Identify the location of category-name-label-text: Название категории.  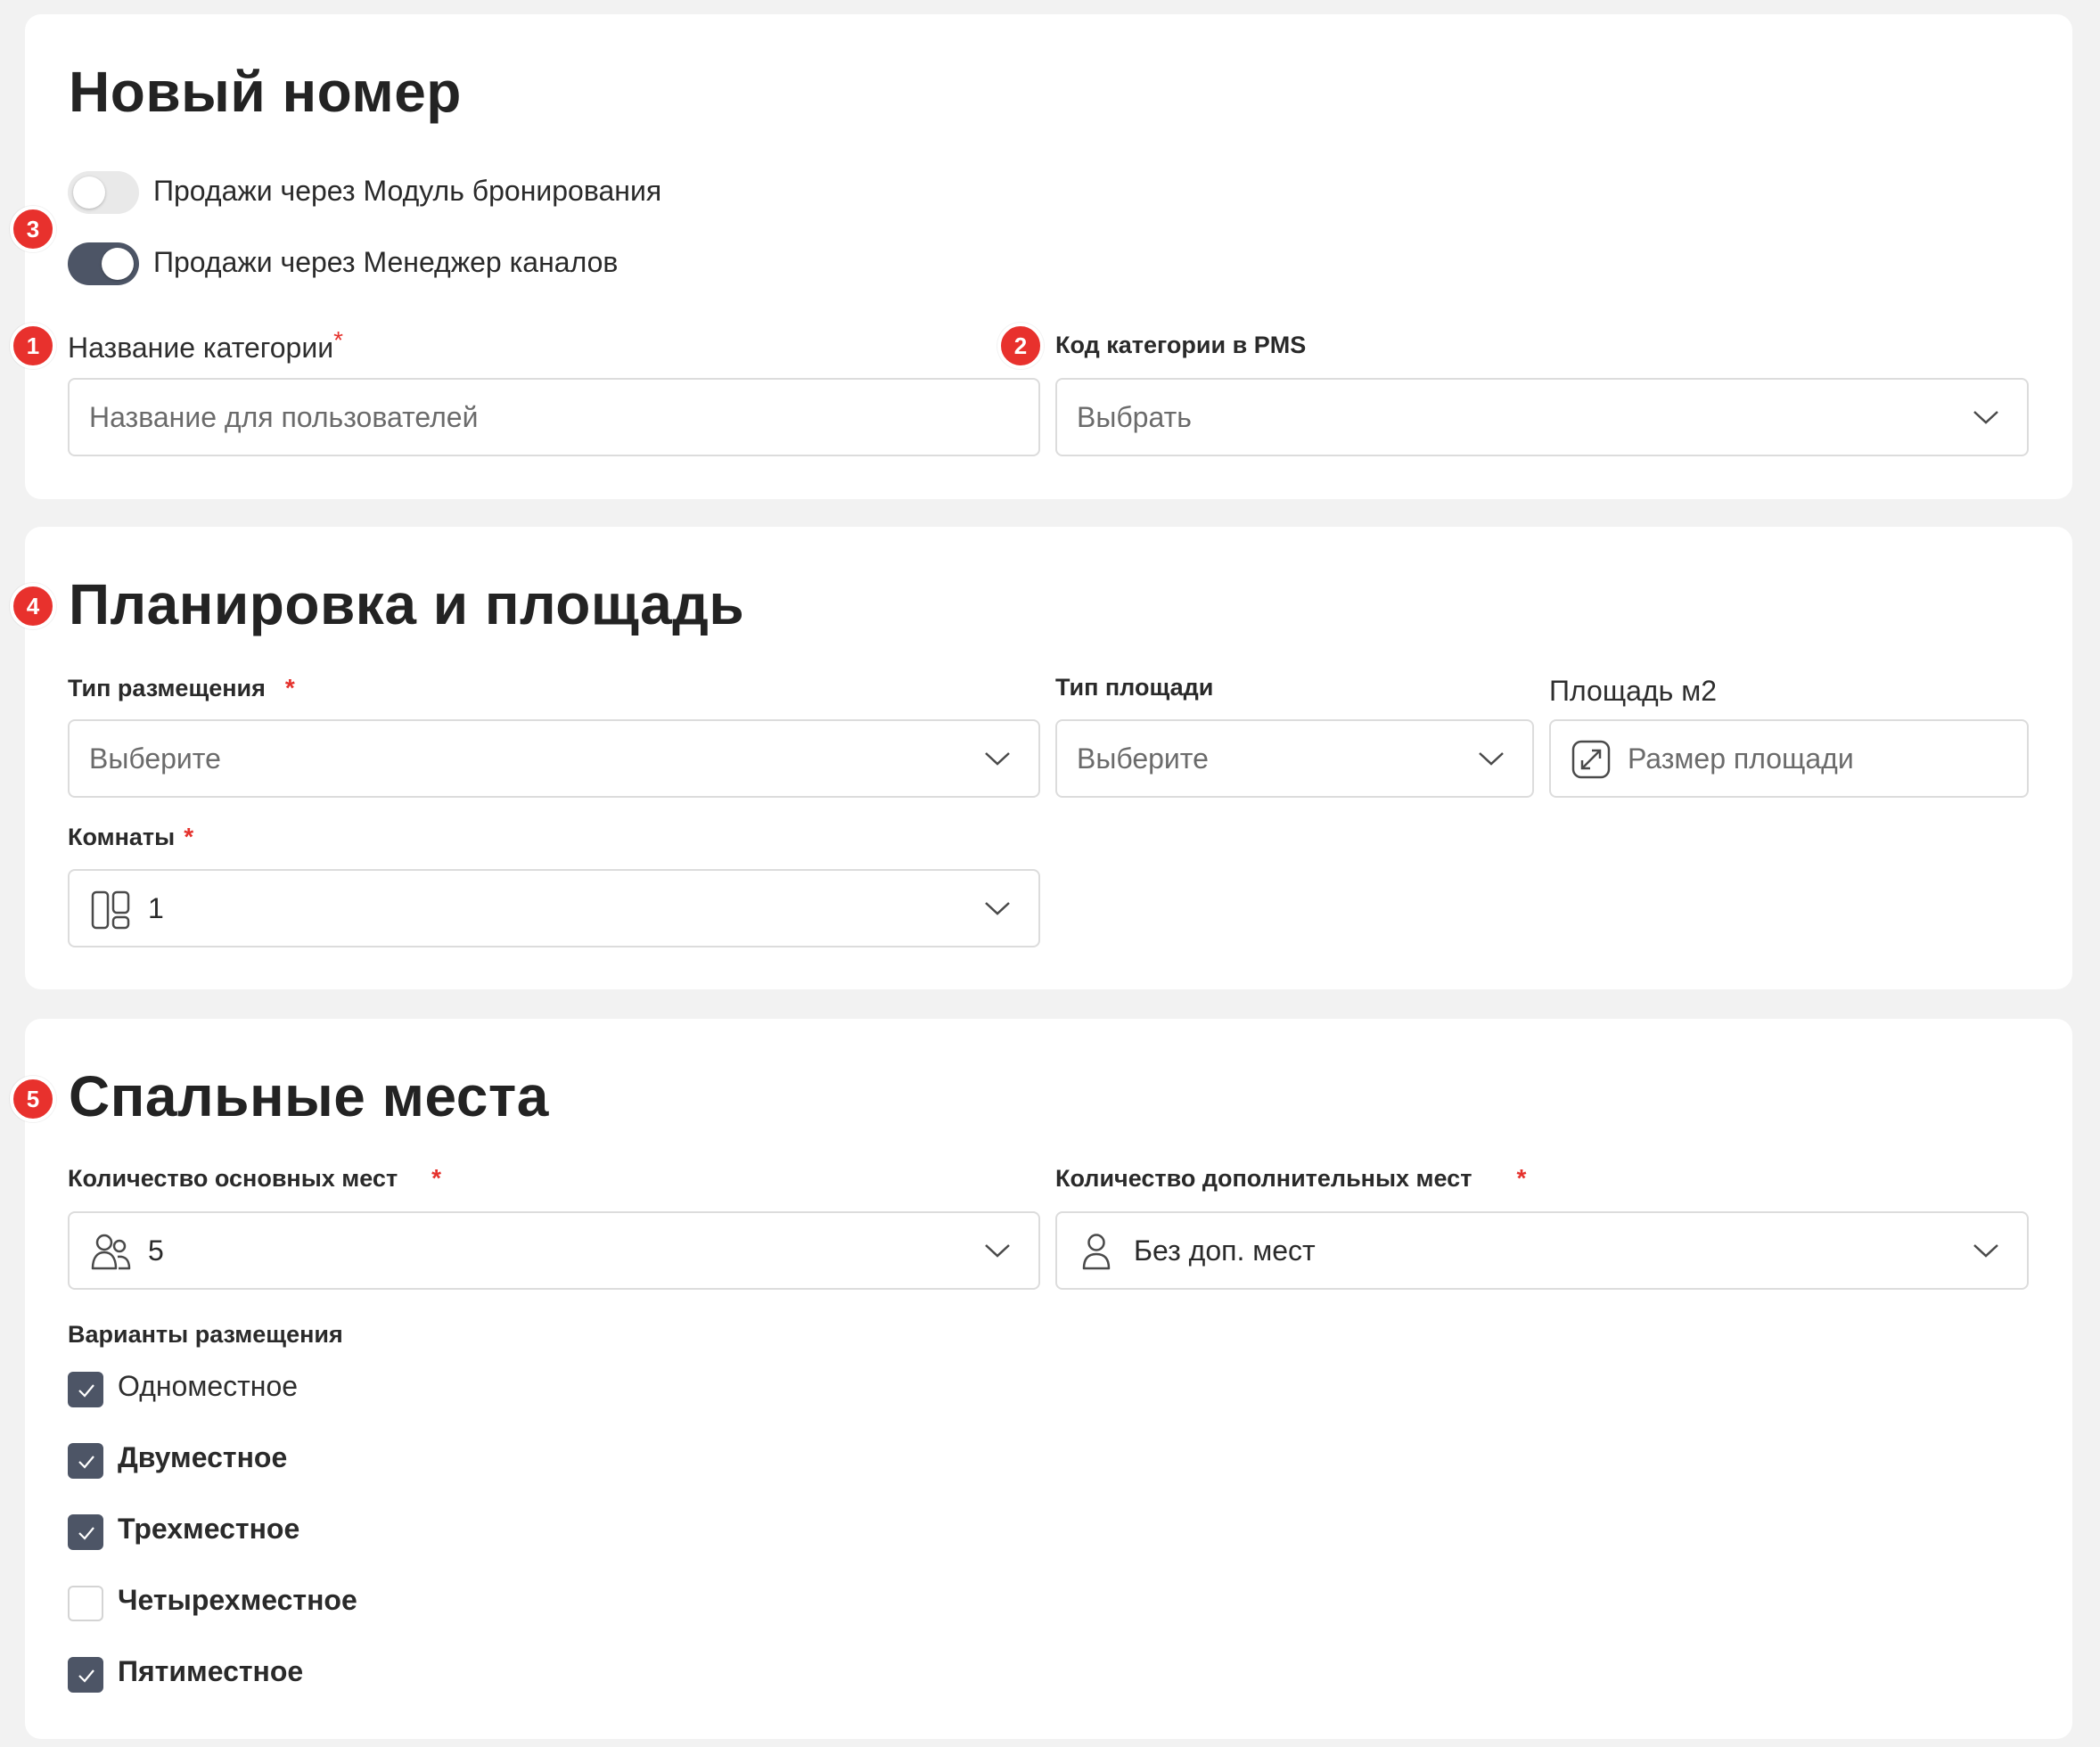
(201, 348).